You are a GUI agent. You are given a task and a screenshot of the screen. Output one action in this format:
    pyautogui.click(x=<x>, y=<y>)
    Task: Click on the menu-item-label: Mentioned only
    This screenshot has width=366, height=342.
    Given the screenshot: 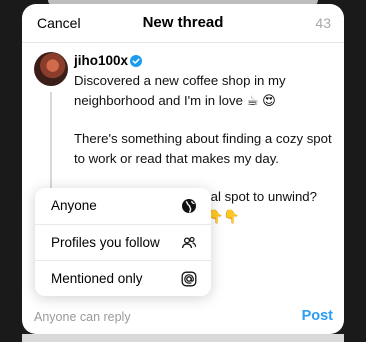 What is the action you would take?
    pyautogui.click(x=97, y=278)
    